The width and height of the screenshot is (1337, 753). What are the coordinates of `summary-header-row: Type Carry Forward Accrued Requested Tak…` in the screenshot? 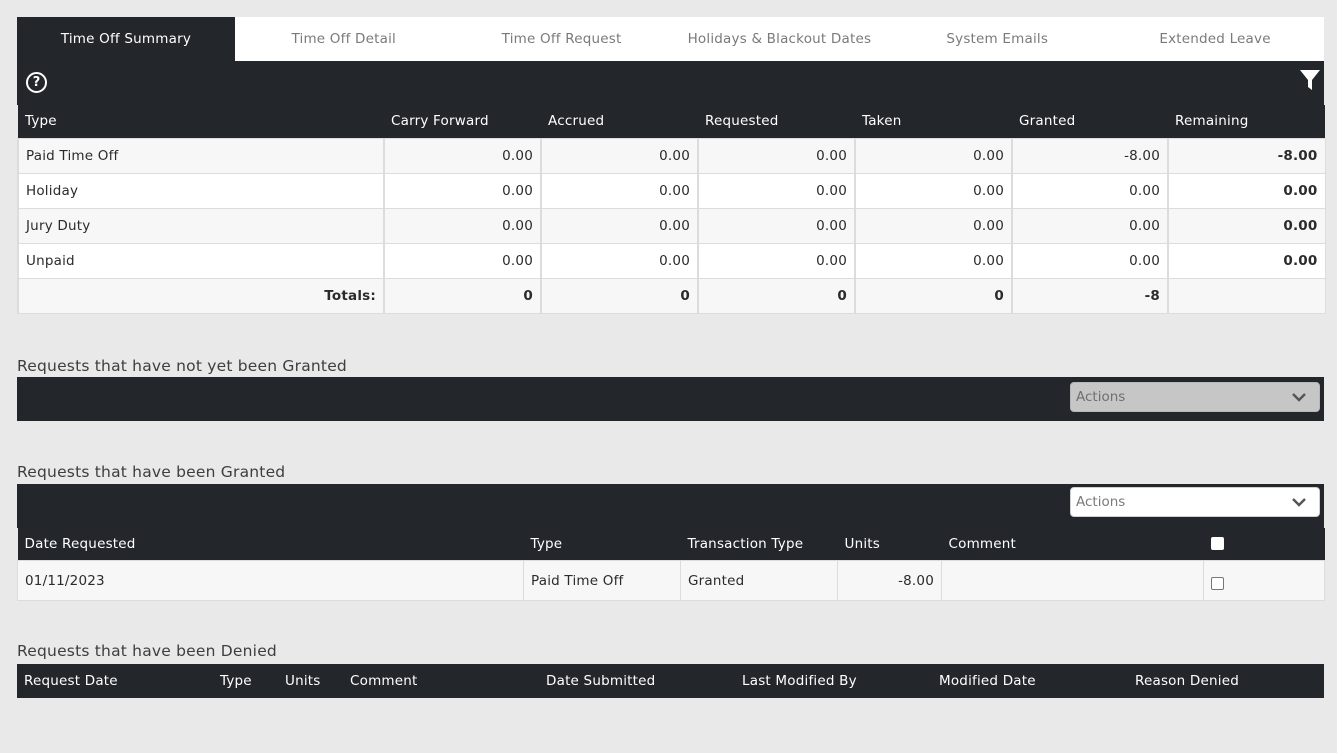 It's located at (671, 121).